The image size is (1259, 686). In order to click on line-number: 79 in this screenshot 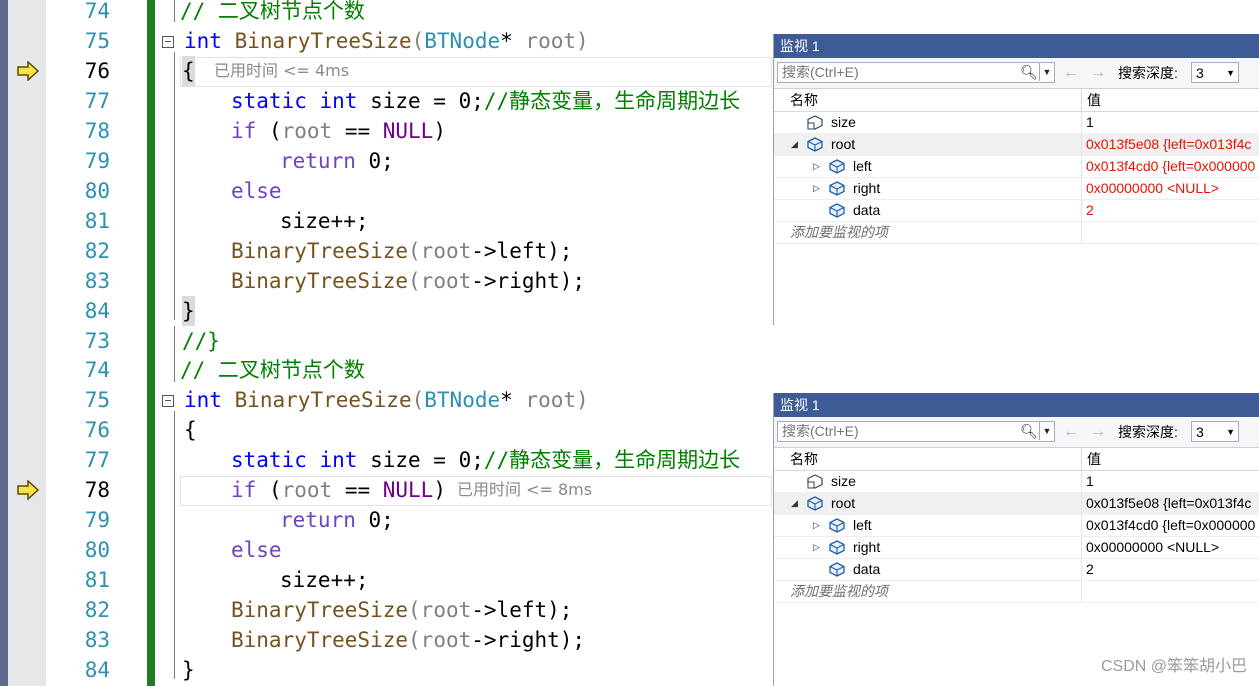, I will do `click(97, 520)`.